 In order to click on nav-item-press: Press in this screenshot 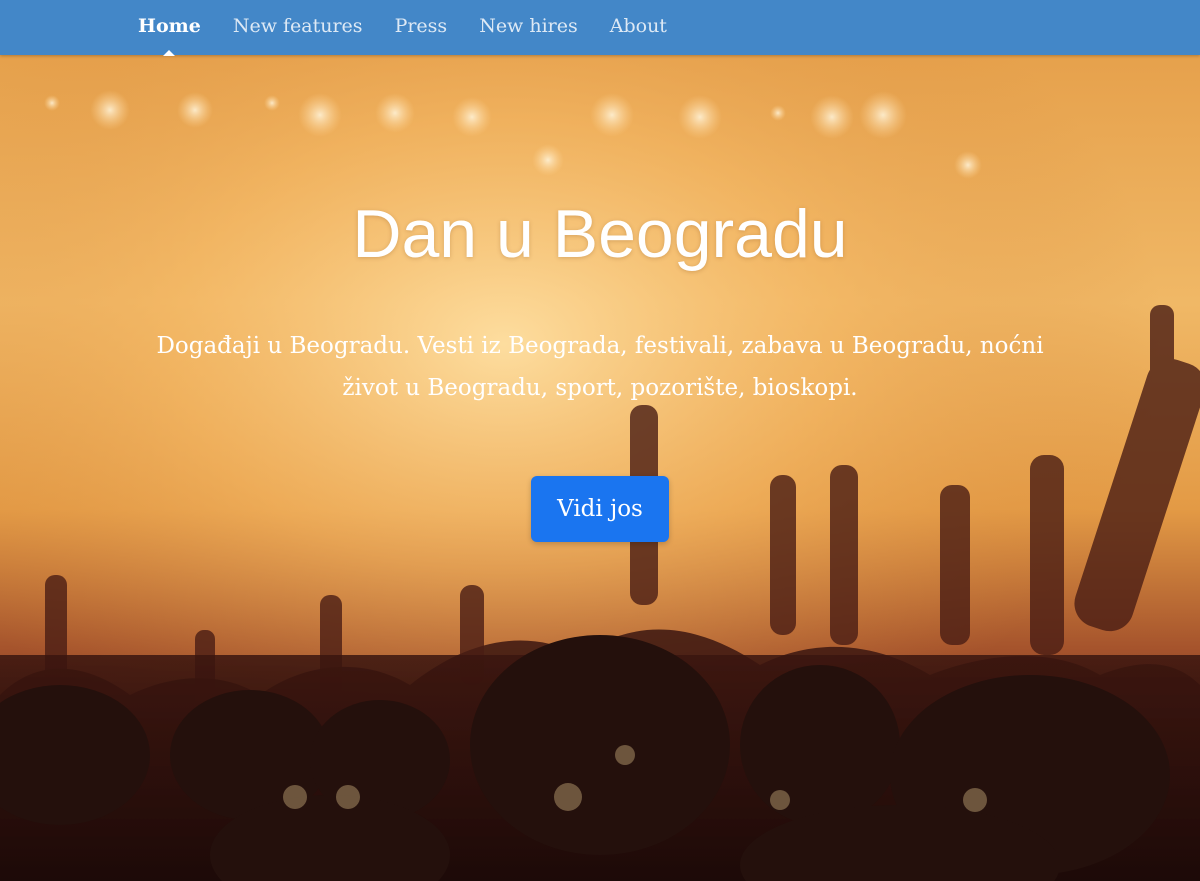, I will do `click(421, 27)`.